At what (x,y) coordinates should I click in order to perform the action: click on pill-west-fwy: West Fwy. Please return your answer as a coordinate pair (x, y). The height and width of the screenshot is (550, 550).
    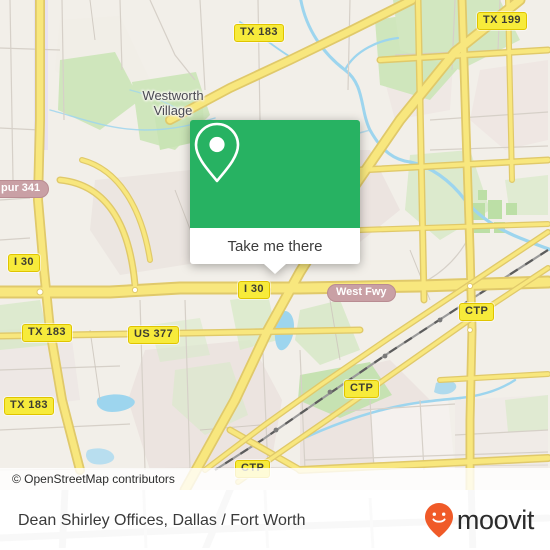
    Looking at the image, I should click on (361, 293).